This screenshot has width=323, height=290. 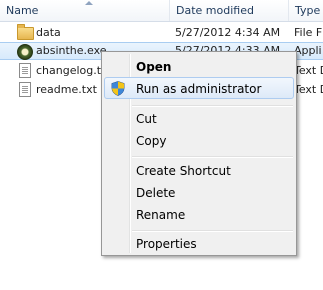 What do you see at coordinates (154, 67) in the screenshot?
I see `menu-item-label: Open` at bounding box center [154, 67].